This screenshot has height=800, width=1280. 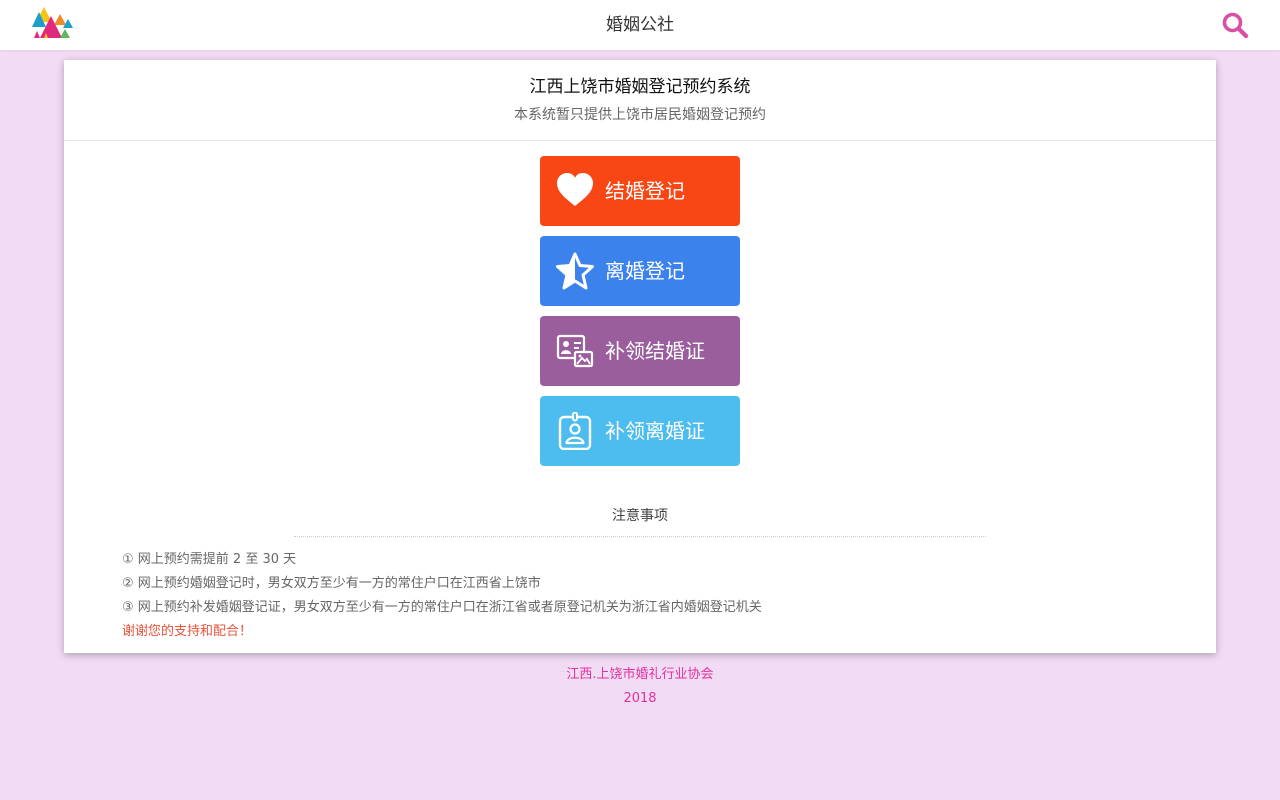 What do you see at coordinates (655, 431) in the screenshot?
I see `reissue-divorce-certificate-label: 补领离婚证` at bounding box center [655, 431].